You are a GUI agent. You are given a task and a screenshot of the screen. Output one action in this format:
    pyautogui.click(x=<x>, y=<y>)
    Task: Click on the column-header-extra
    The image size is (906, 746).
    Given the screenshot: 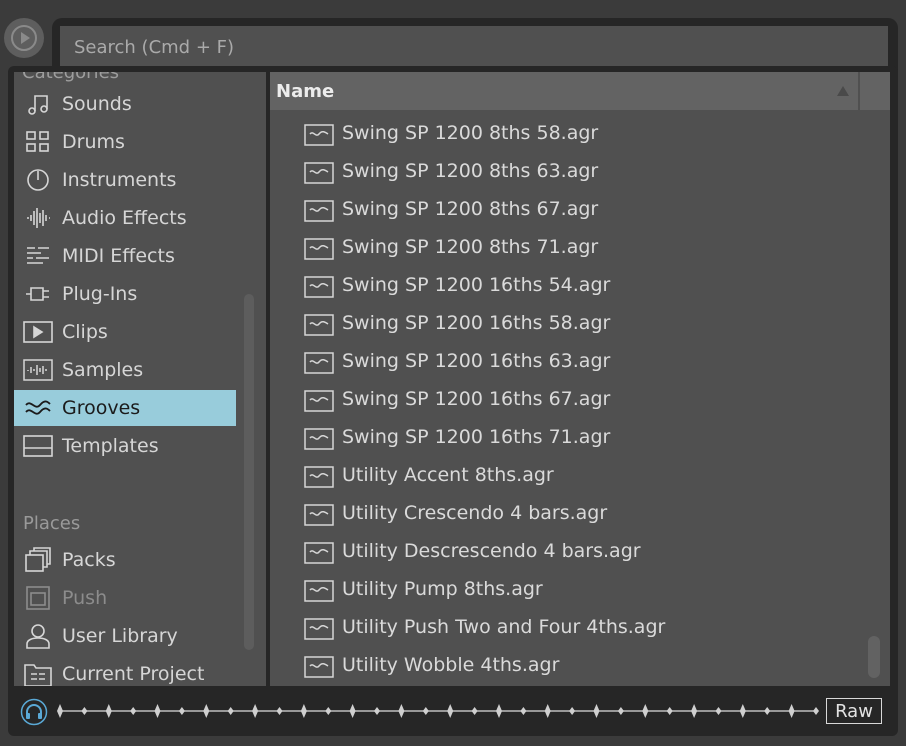 What is the action you would take?
    pyautogui.click(x=875, y=91)
    